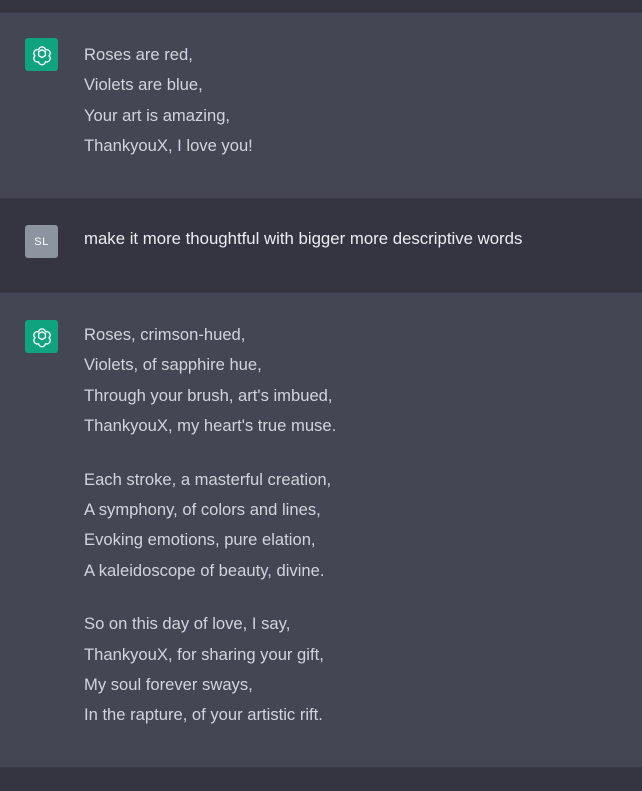 Image resolution: width=642 pixels, height=791 pixels. What do you see at coordinates (202, 510) in the screenshot?
I see `poem-line: A symphony, of colors and lines,` at bounding box center [202, 510].